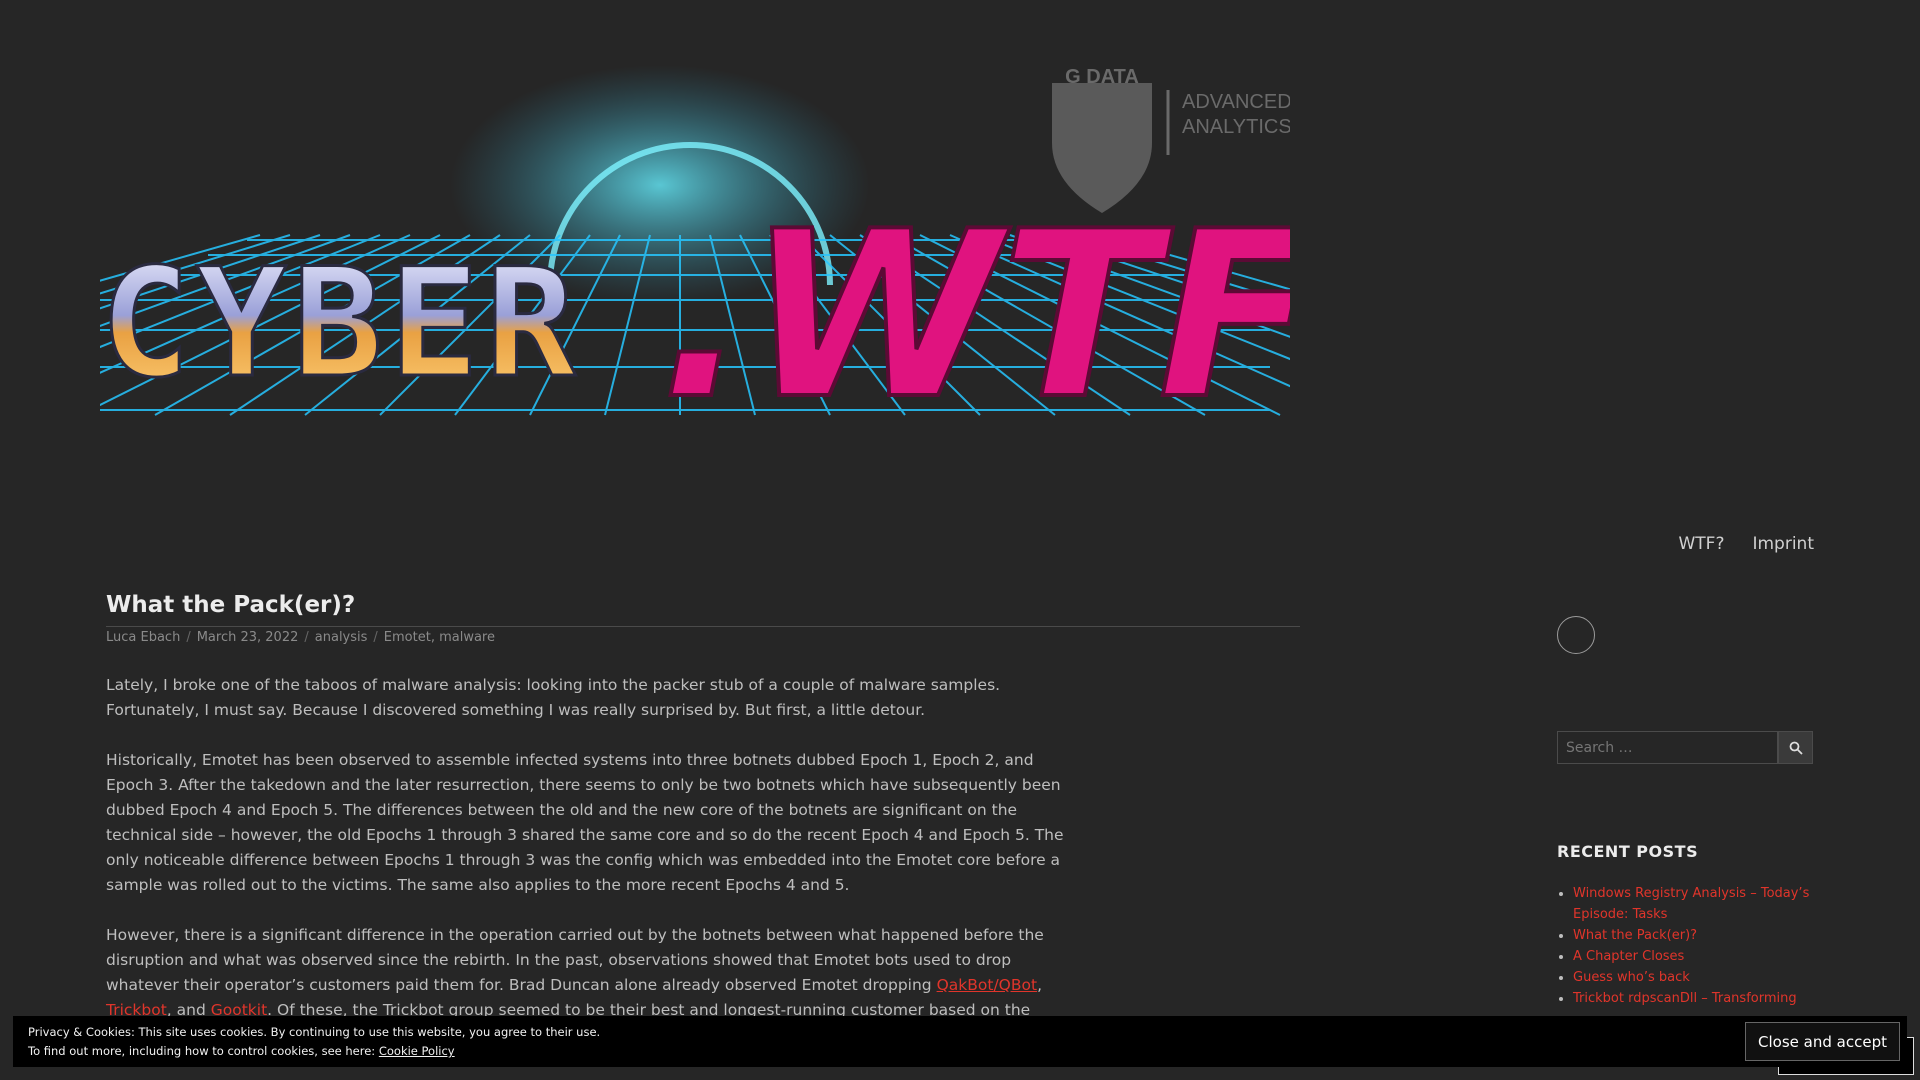 This screenshot has height=1080, width=1920. I want to click on recent-post-link: A Chapter Closes, so click(1628, 956).